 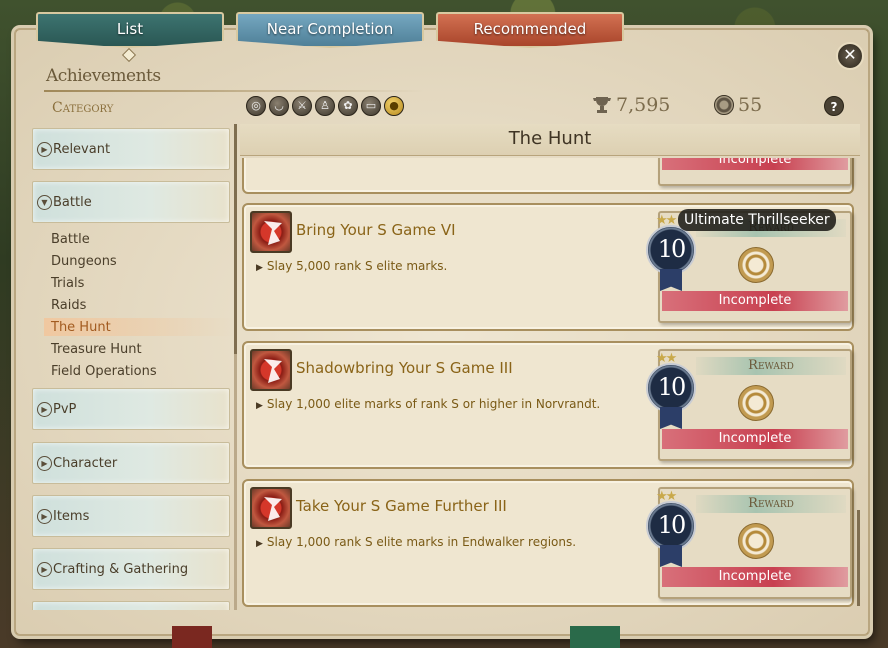 I want to click on bowl-icon: ◡, so click(x=279, y=106).